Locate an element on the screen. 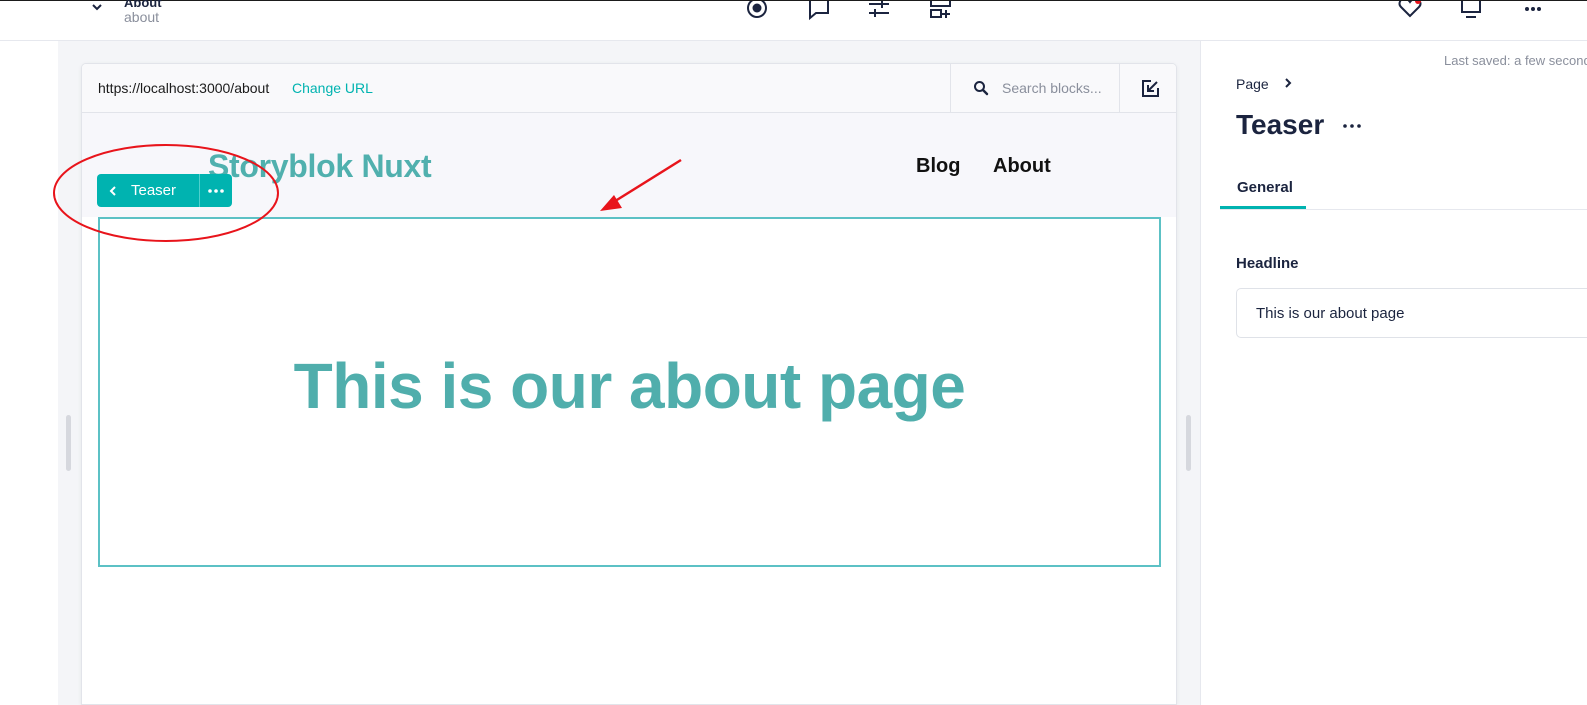  story-slug: about is located at coordinates (142, 17).